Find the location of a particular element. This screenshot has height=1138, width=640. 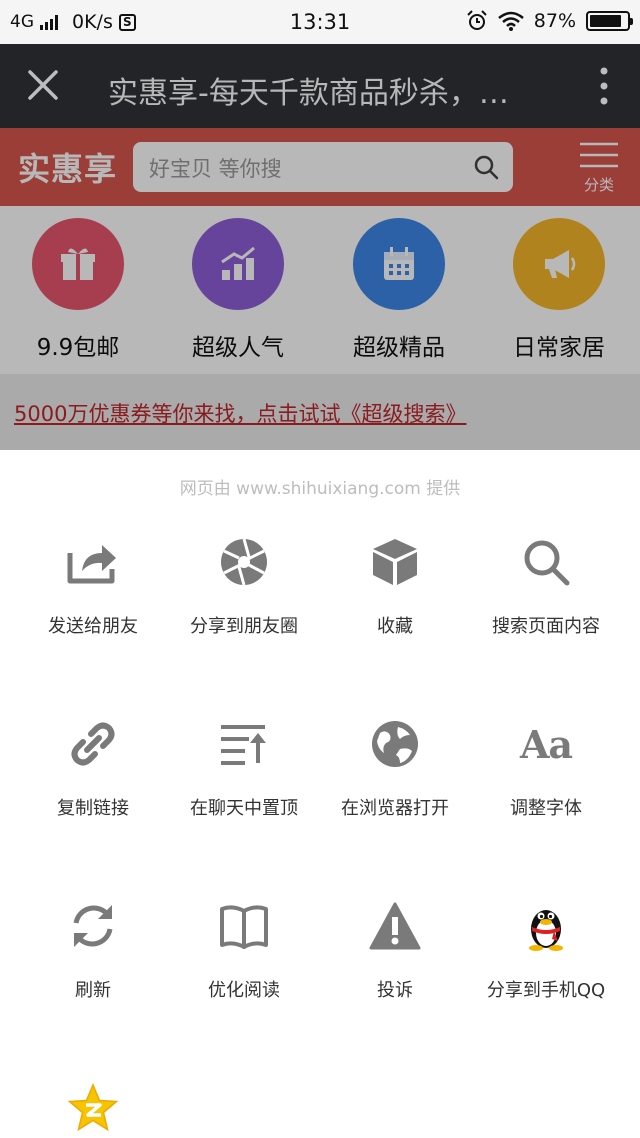

search-page-button: 搜索页面内容 is located at coordinates (546, 586).